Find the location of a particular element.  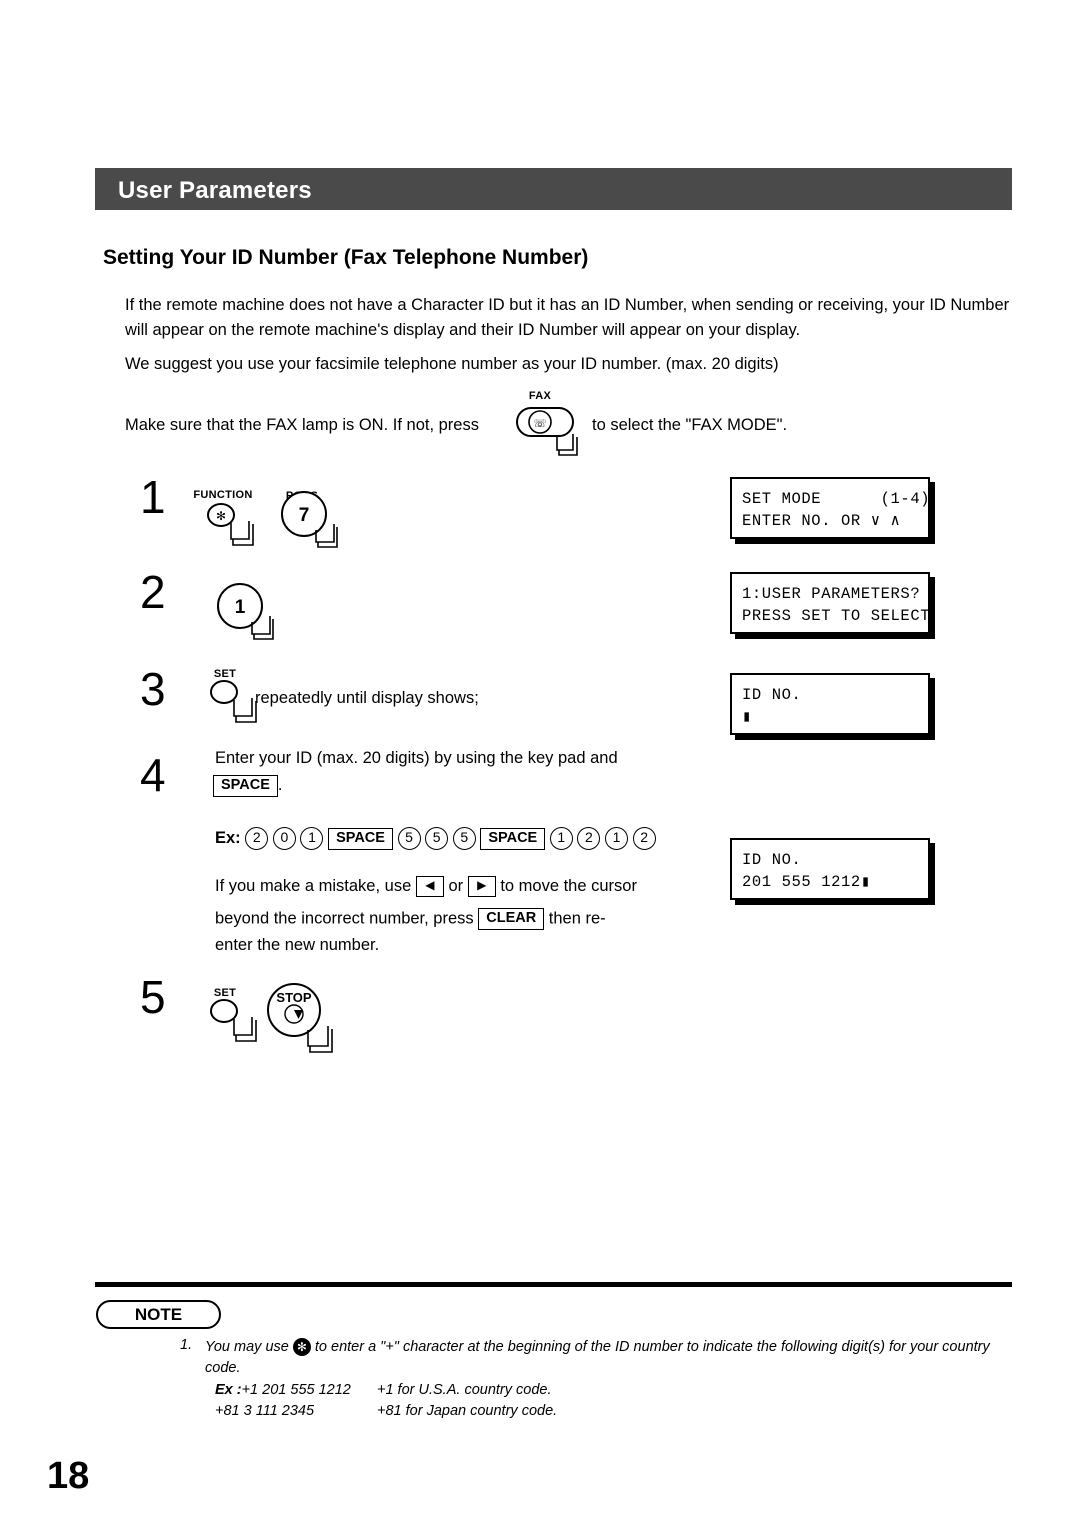

step-number-2: 2 is located at coordinates (153, 592).